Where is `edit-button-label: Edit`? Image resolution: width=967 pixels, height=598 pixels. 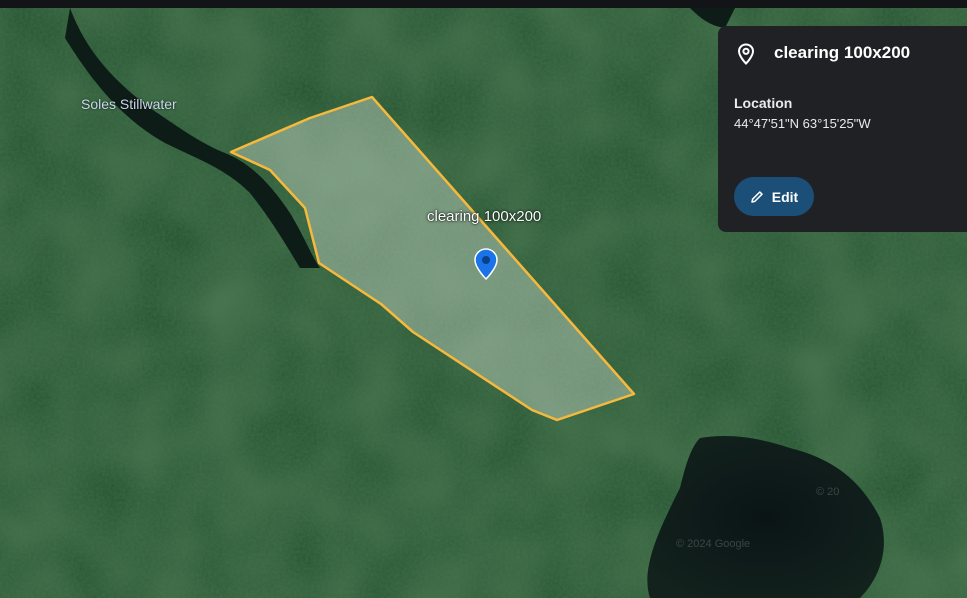
edit-button-label: Edit is located at coordinates (785, 196).